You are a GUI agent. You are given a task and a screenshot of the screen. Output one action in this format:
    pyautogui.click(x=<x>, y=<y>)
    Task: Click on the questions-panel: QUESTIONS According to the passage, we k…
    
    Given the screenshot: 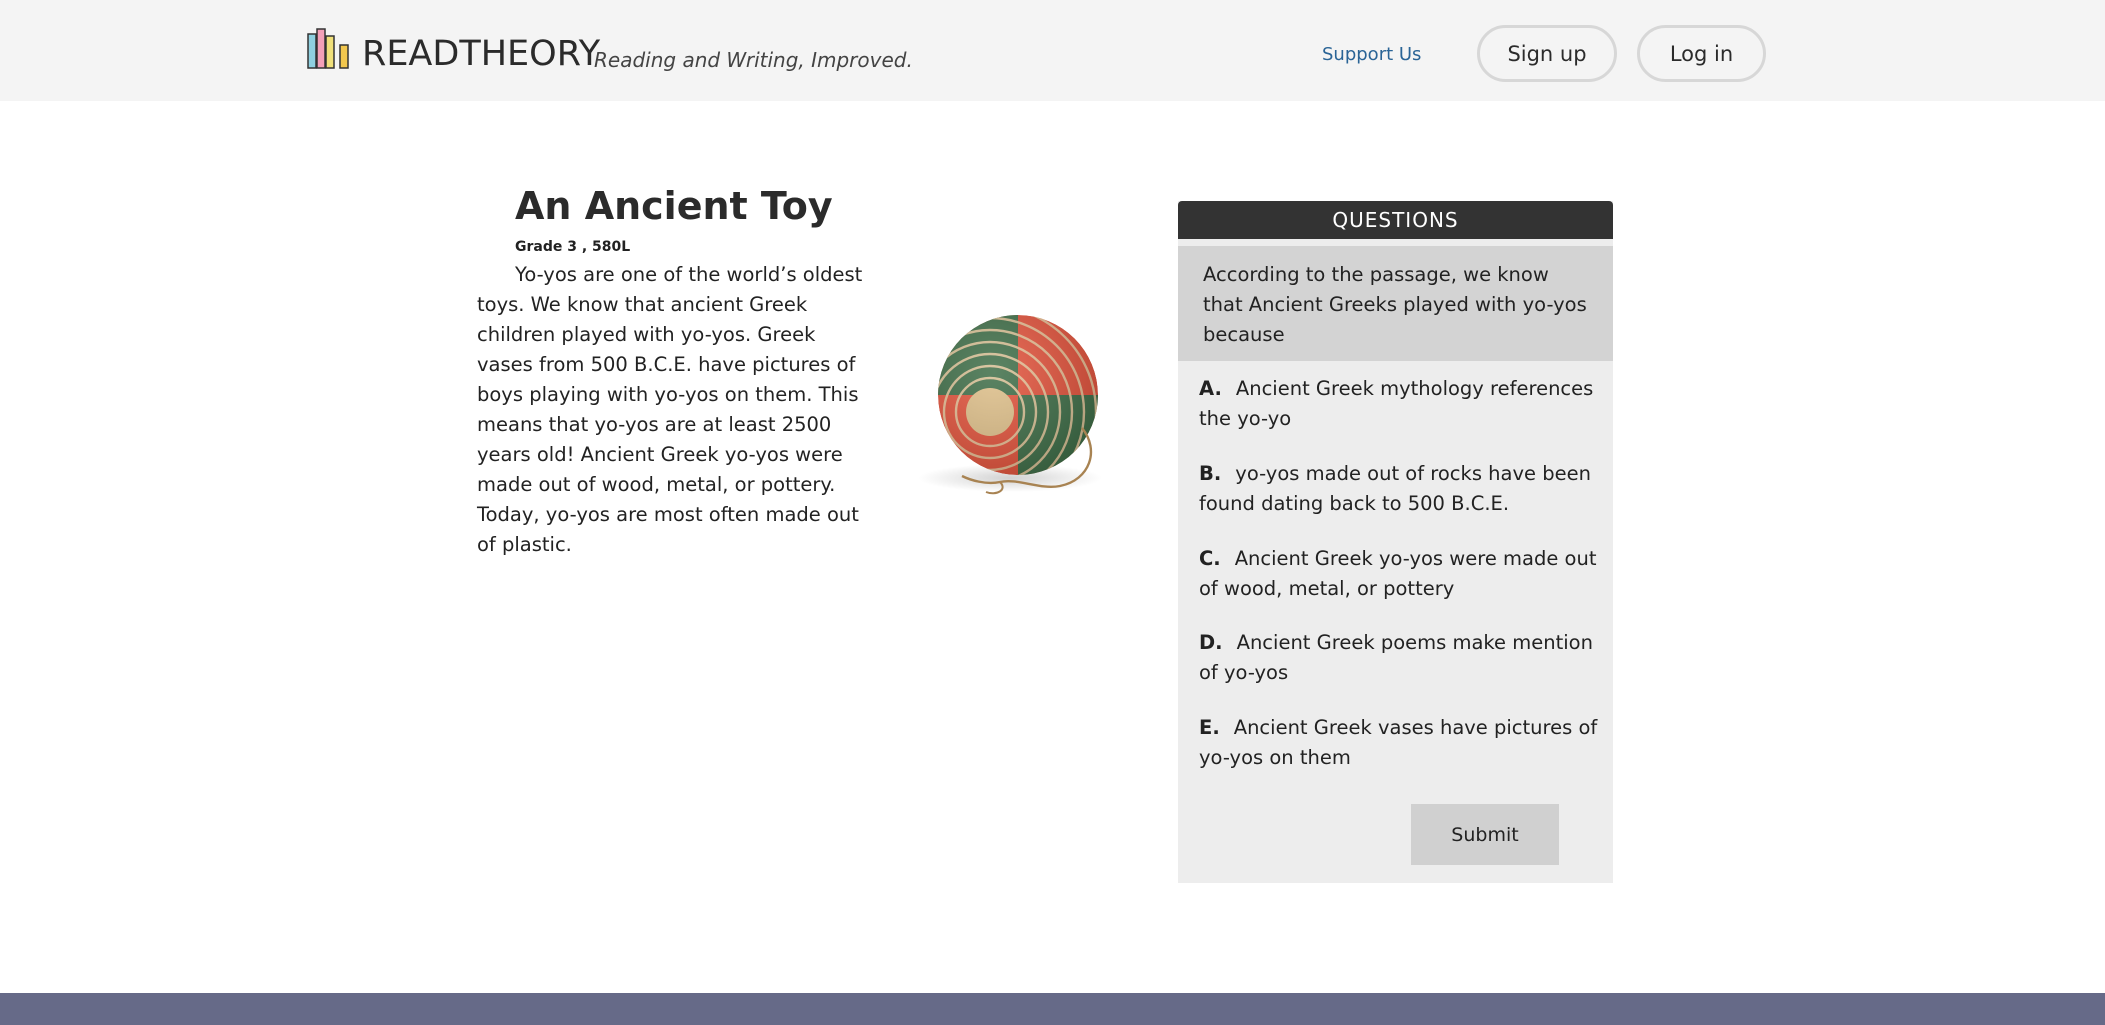 What is the action you would take?
    pyautogui.click(x=1395, y=542)
    